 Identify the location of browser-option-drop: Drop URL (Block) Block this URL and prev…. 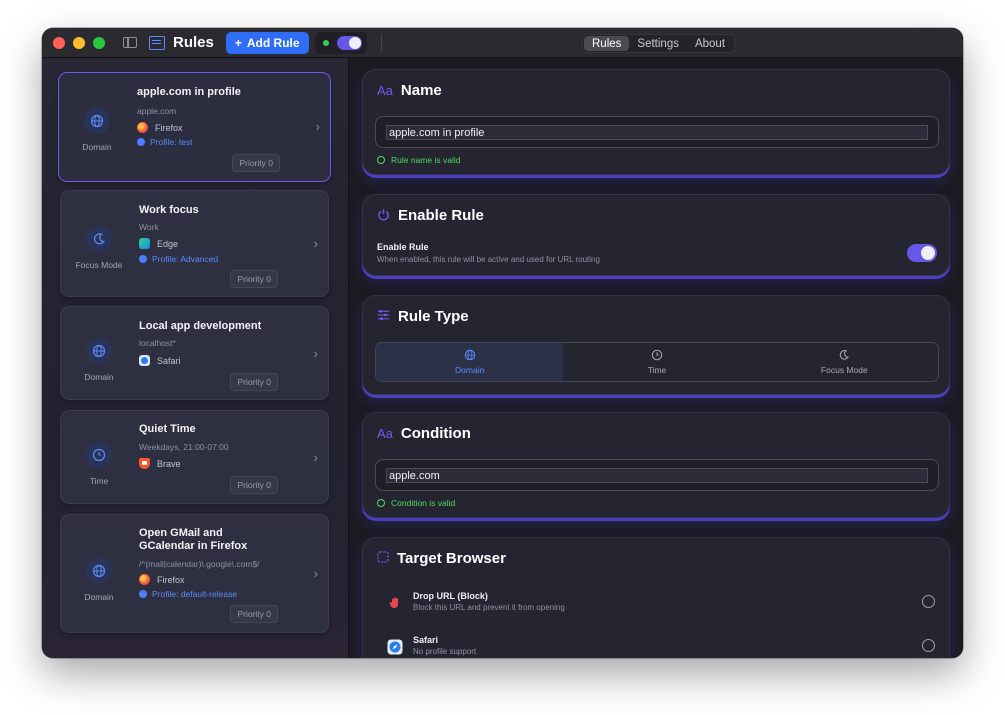
(663, 604).